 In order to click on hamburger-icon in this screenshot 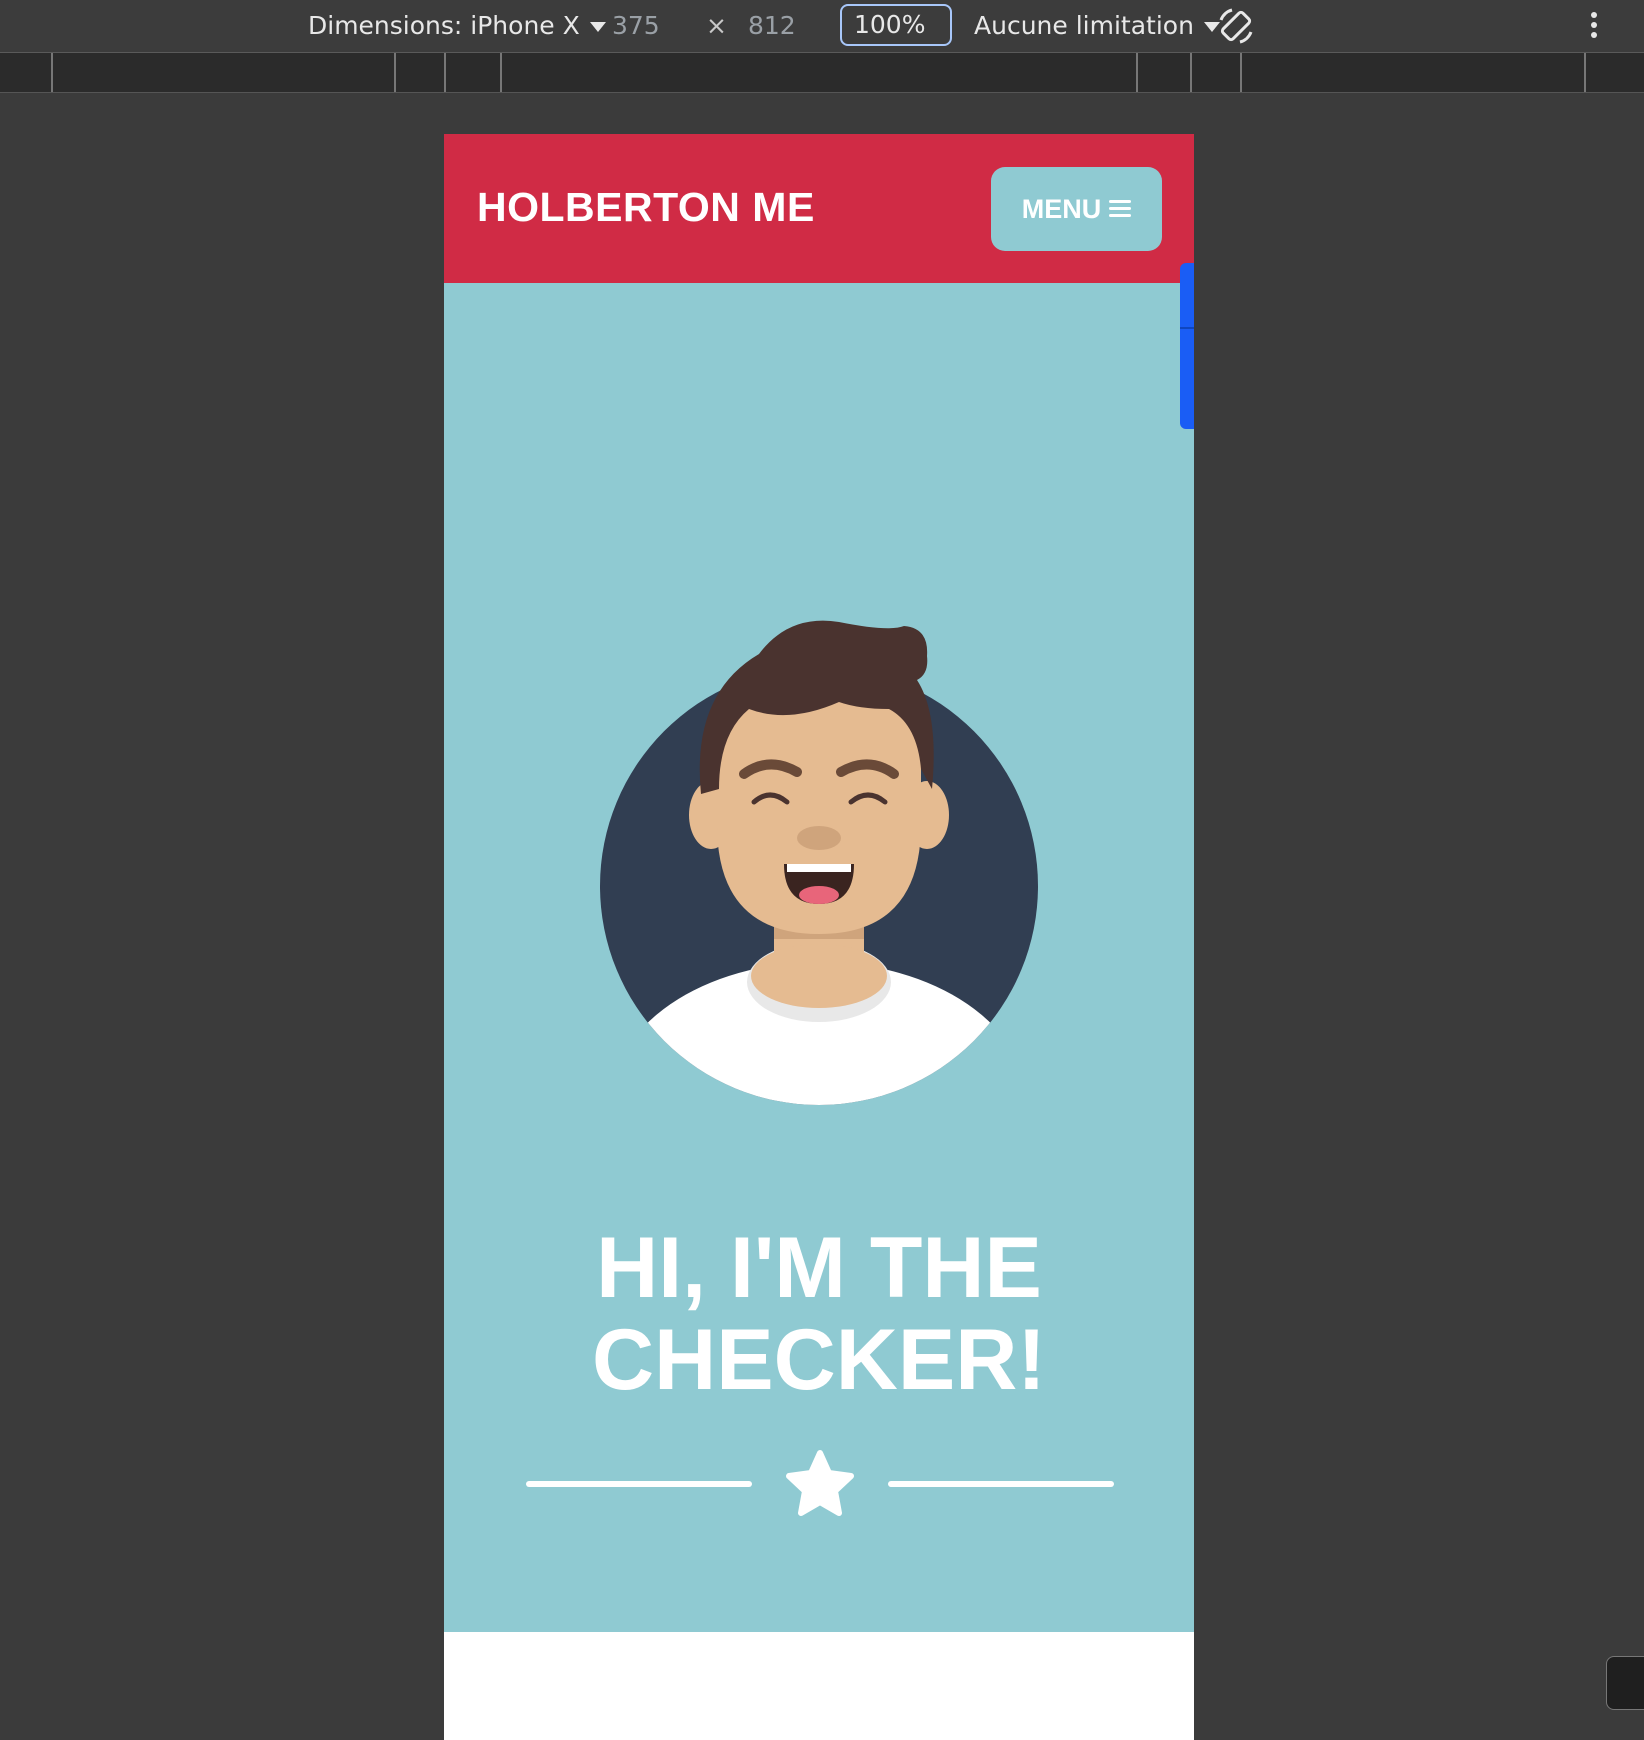, I will do `click(1120, 208)`.